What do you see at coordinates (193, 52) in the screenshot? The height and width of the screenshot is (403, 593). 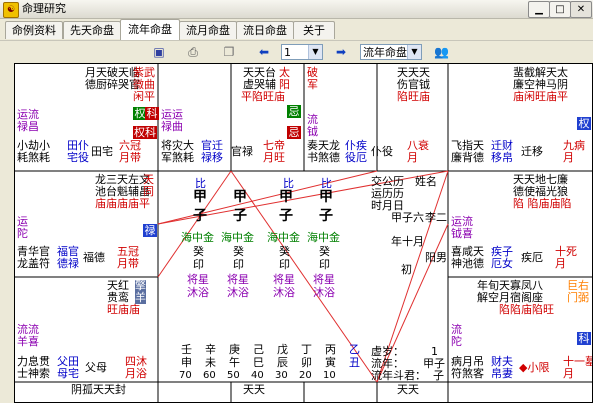 I see `print-icon: ⎙` at bounding box center [193, 52].